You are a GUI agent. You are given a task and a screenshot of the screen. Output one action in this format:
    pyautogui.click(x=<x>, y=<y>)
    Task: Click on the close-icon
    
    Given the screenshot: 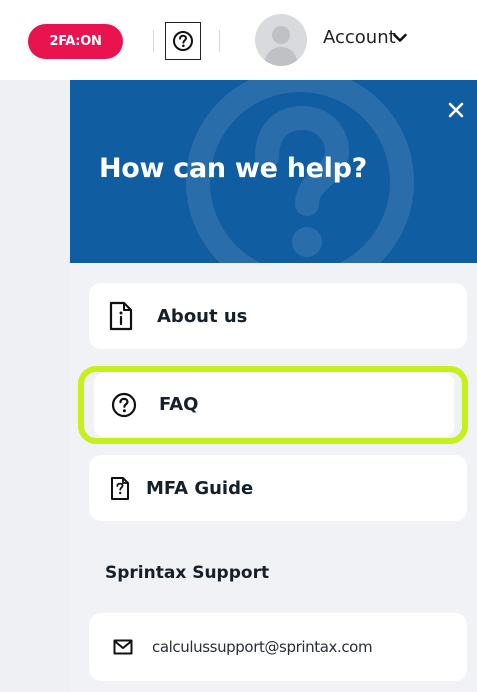 What is the action you would take?
    pyautogui.click(x=456, y=110)
    